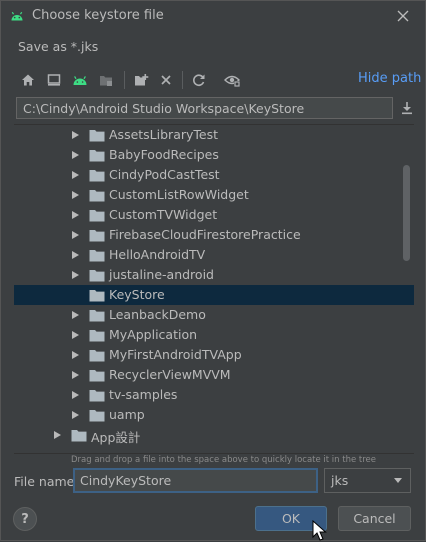  What do you see at coordinates (17, 16) in the screenshot?
I see `android-icon` at bounding box center [17, 16].